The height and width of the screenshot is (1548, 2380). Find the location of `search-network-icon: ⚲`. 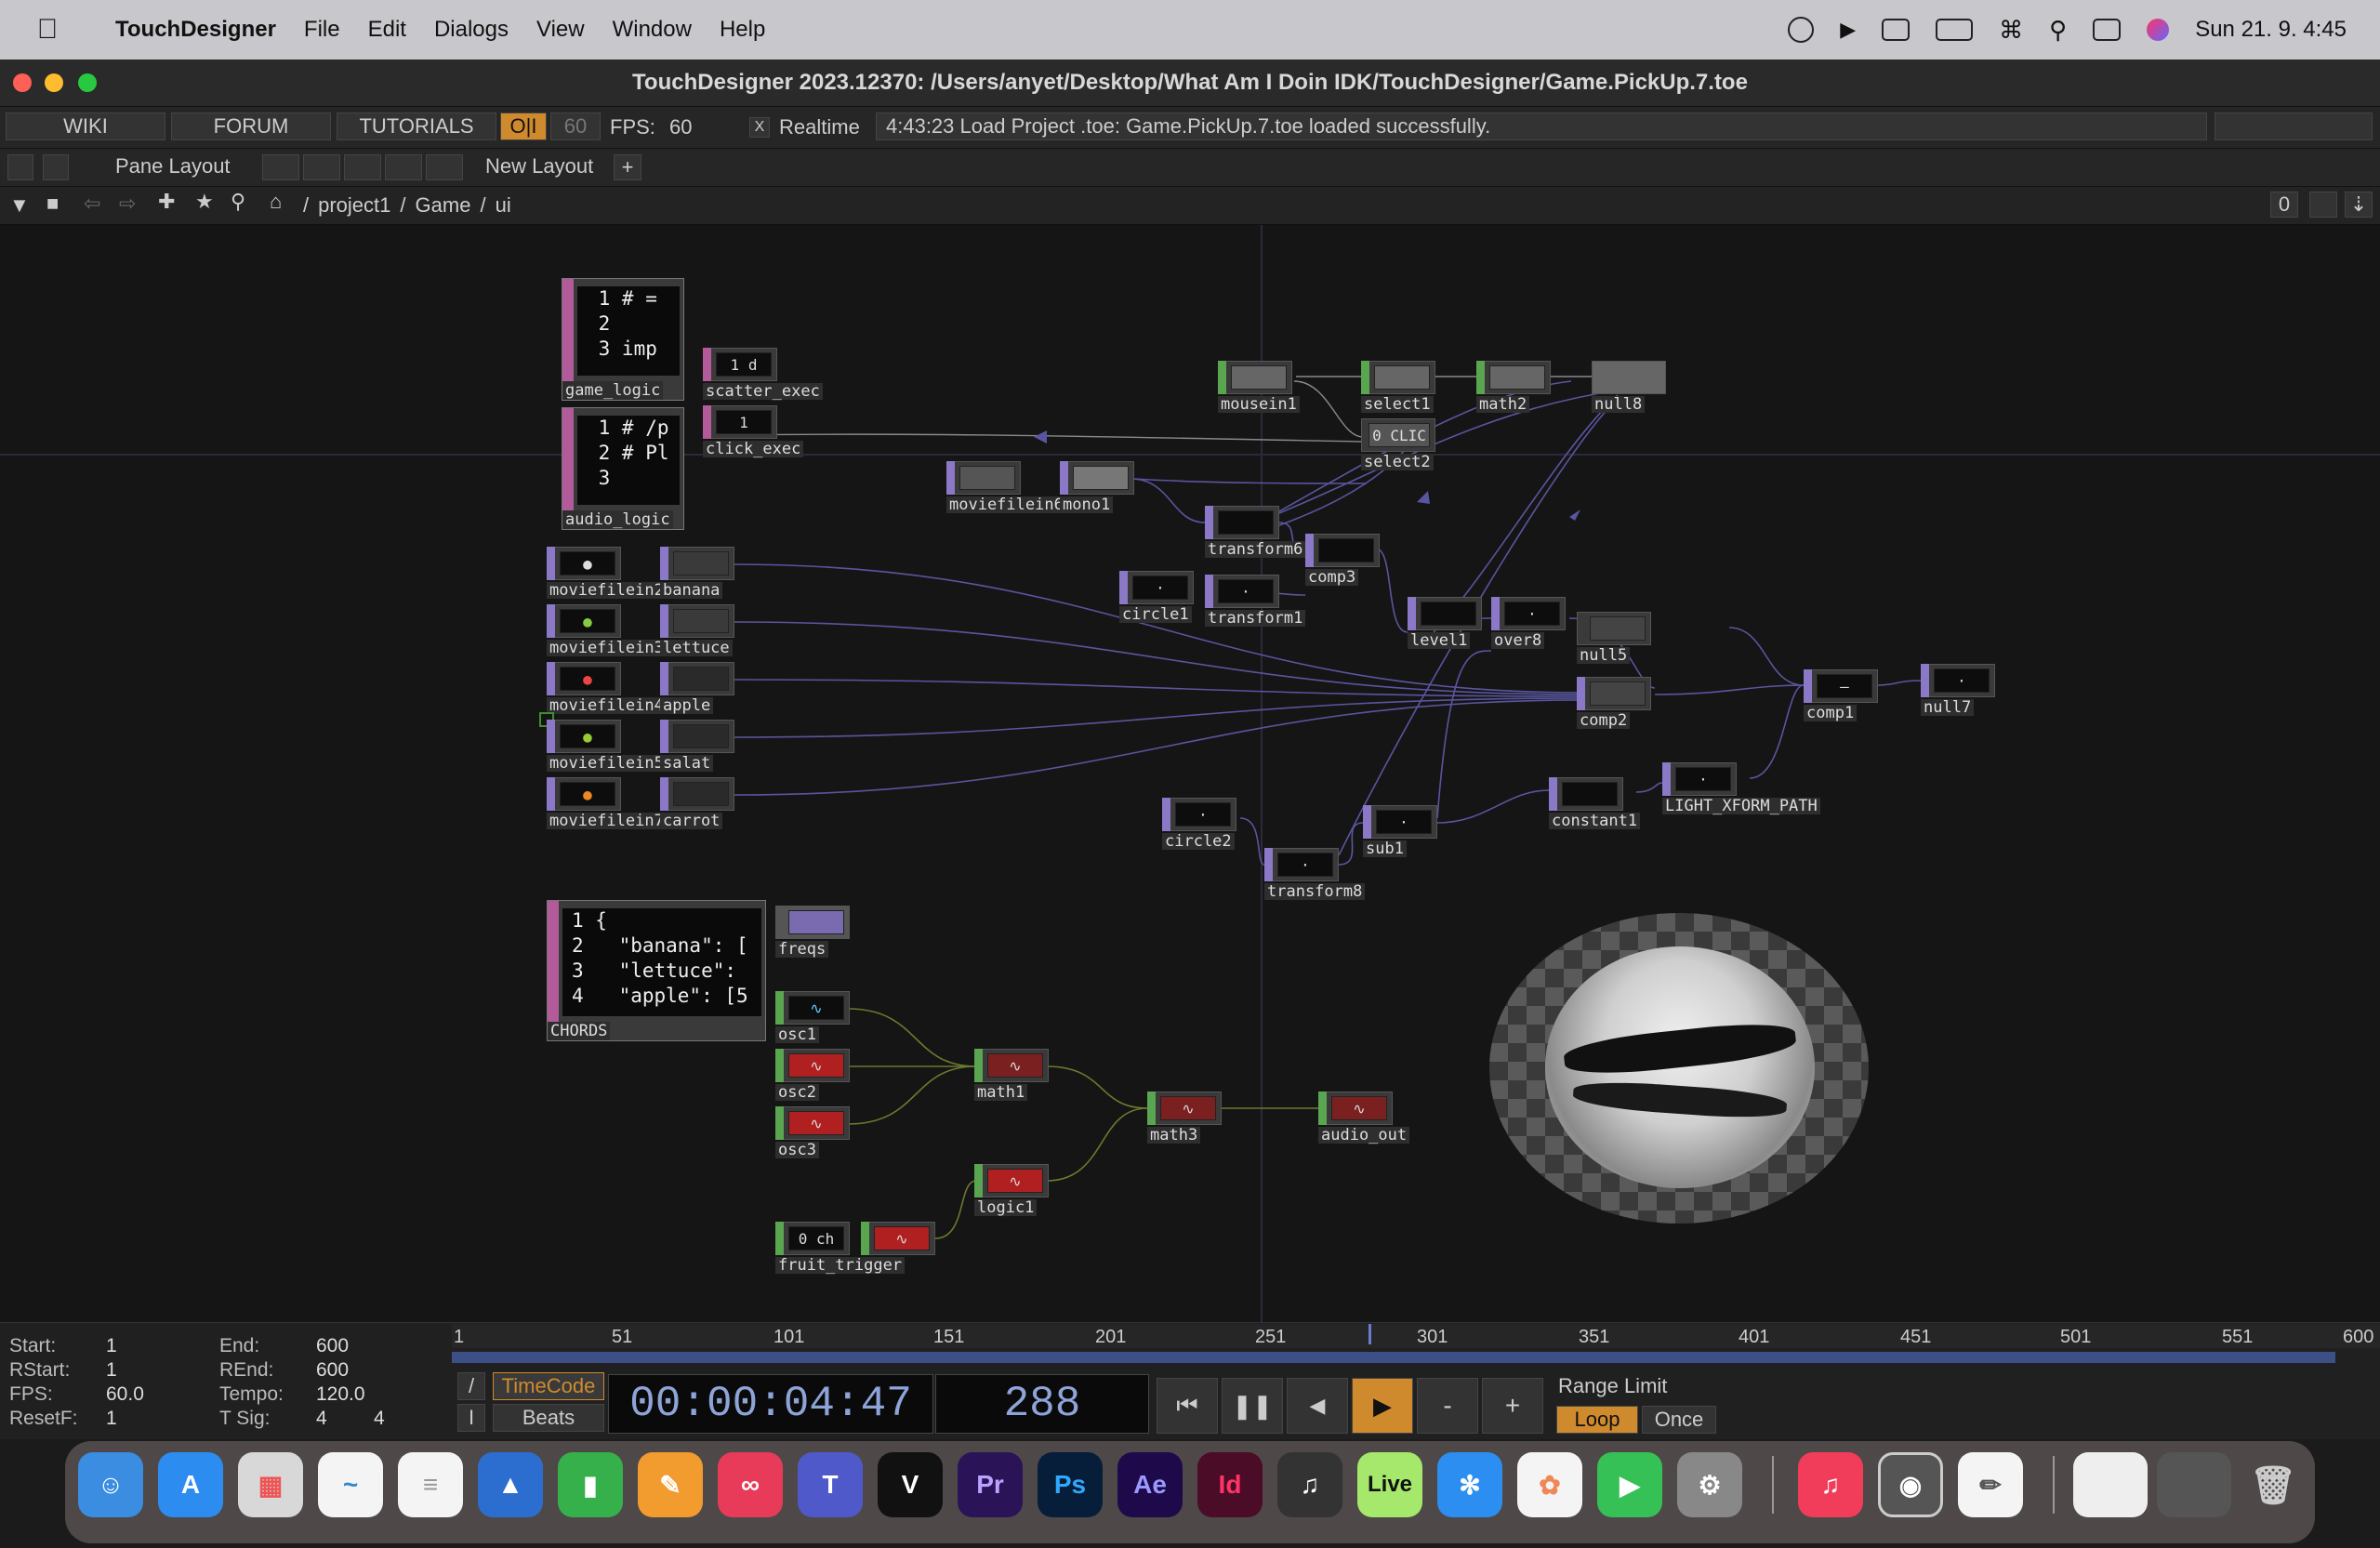

search-network-icon: ⚲ is located at coordinates (238, 202).